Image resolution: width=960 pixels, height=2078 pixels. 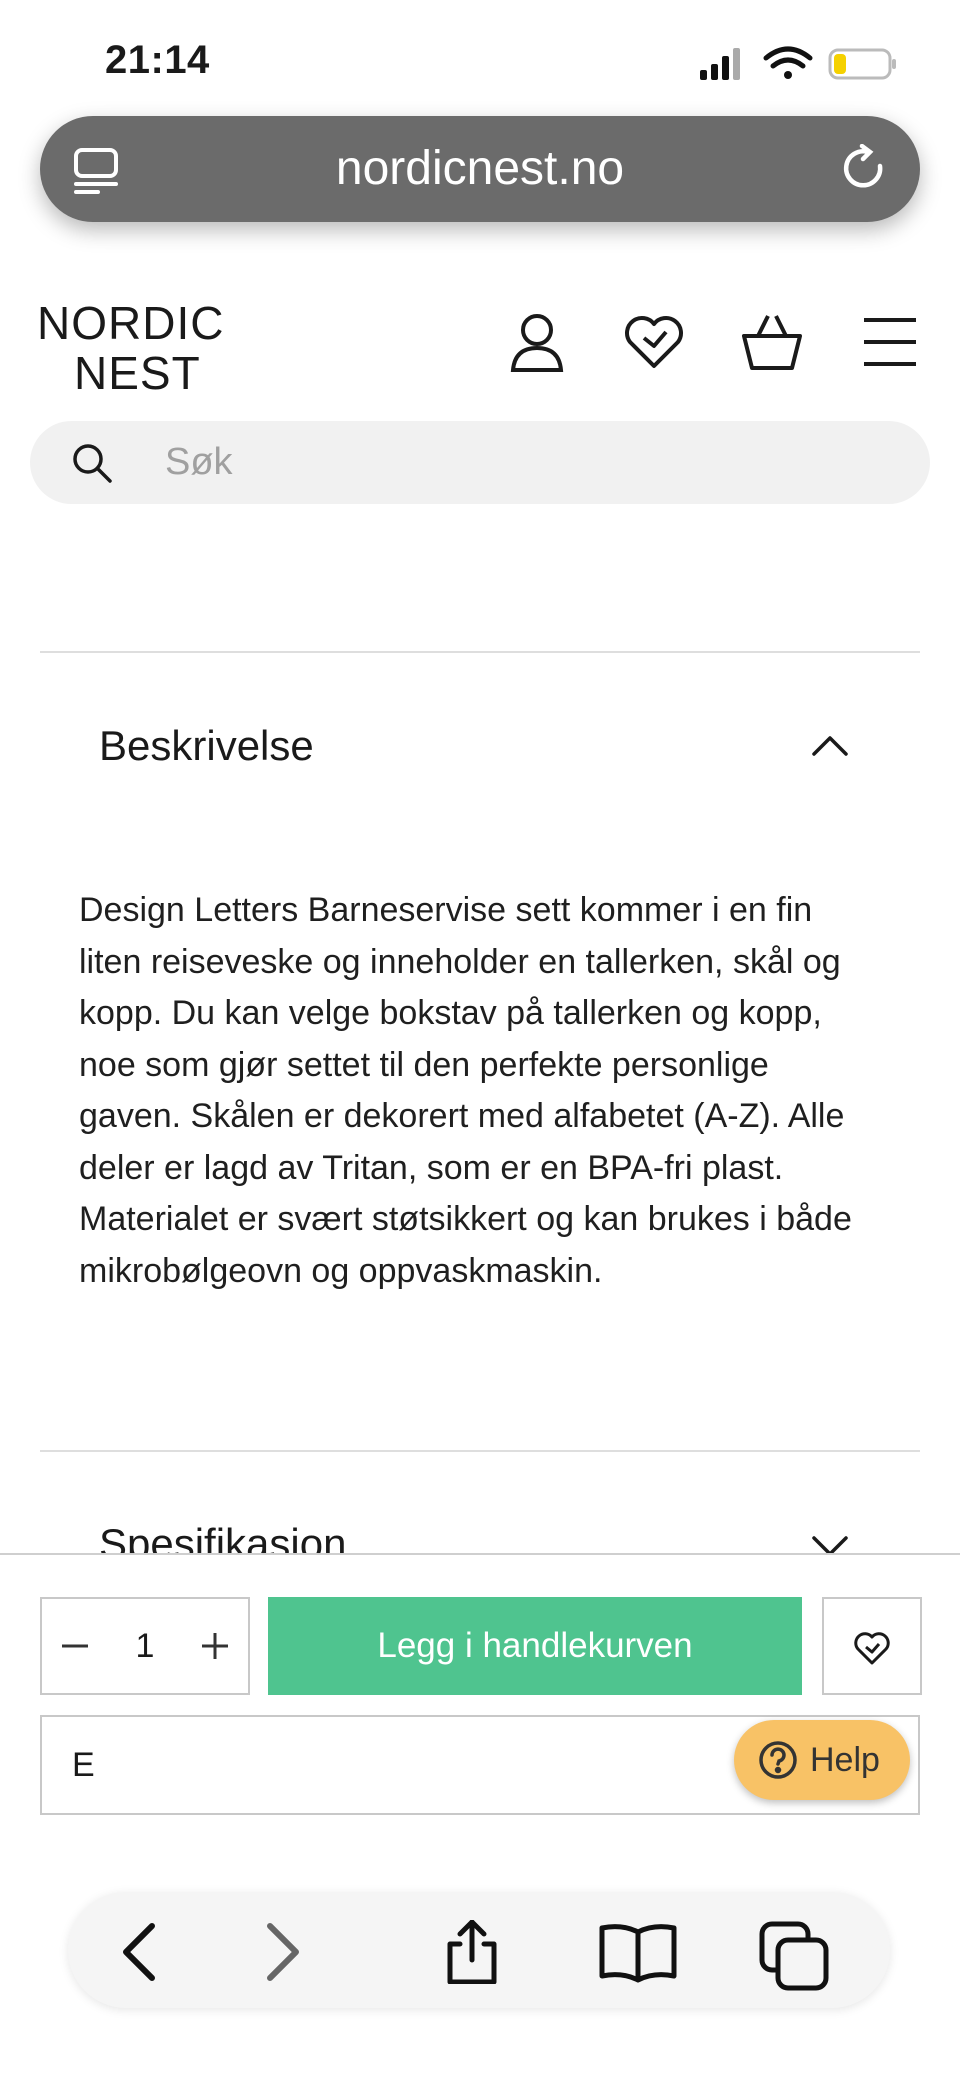 I want to click on status-icons, so click(x=800, y=64).